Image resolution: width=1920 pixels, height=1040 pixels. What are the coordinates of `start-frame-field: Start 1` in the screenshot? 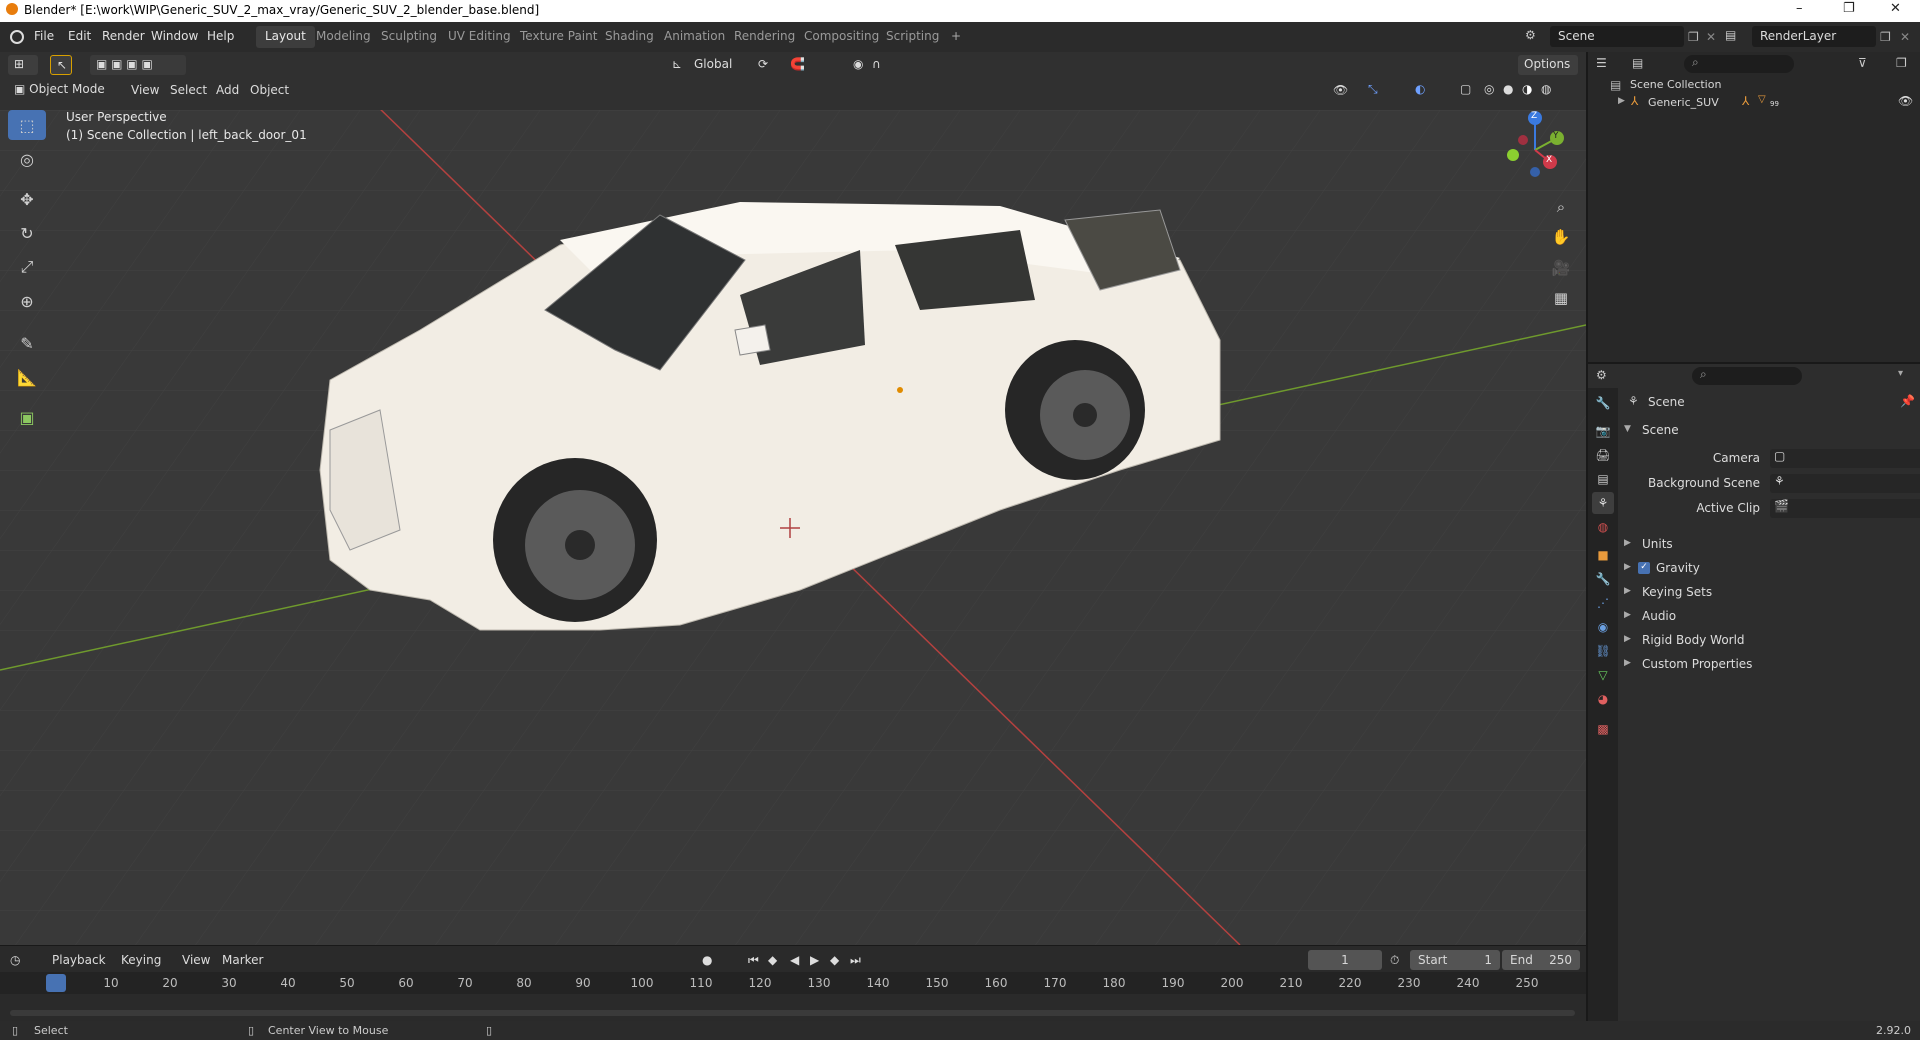 It's located at (1455, 960).